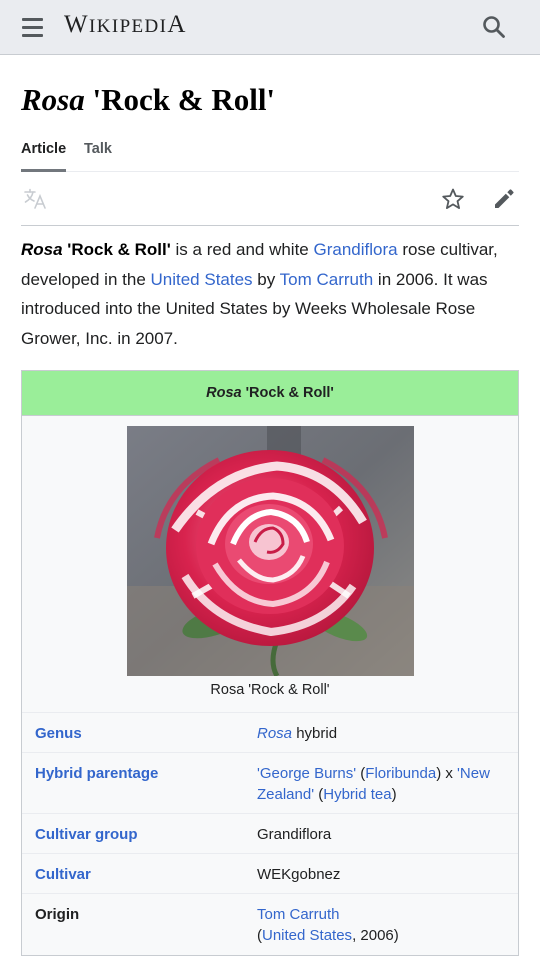  Describe the element at coordinates (270, 551) in the screenshot. I see `rose-photo` at that location.